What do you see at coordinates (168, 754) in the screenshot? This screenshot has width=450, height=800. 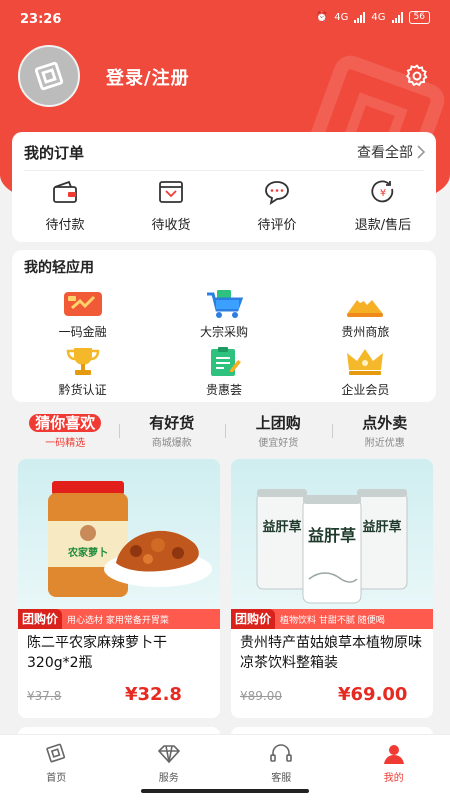 I see `diamond-icon` at bounding box center [168, 754].